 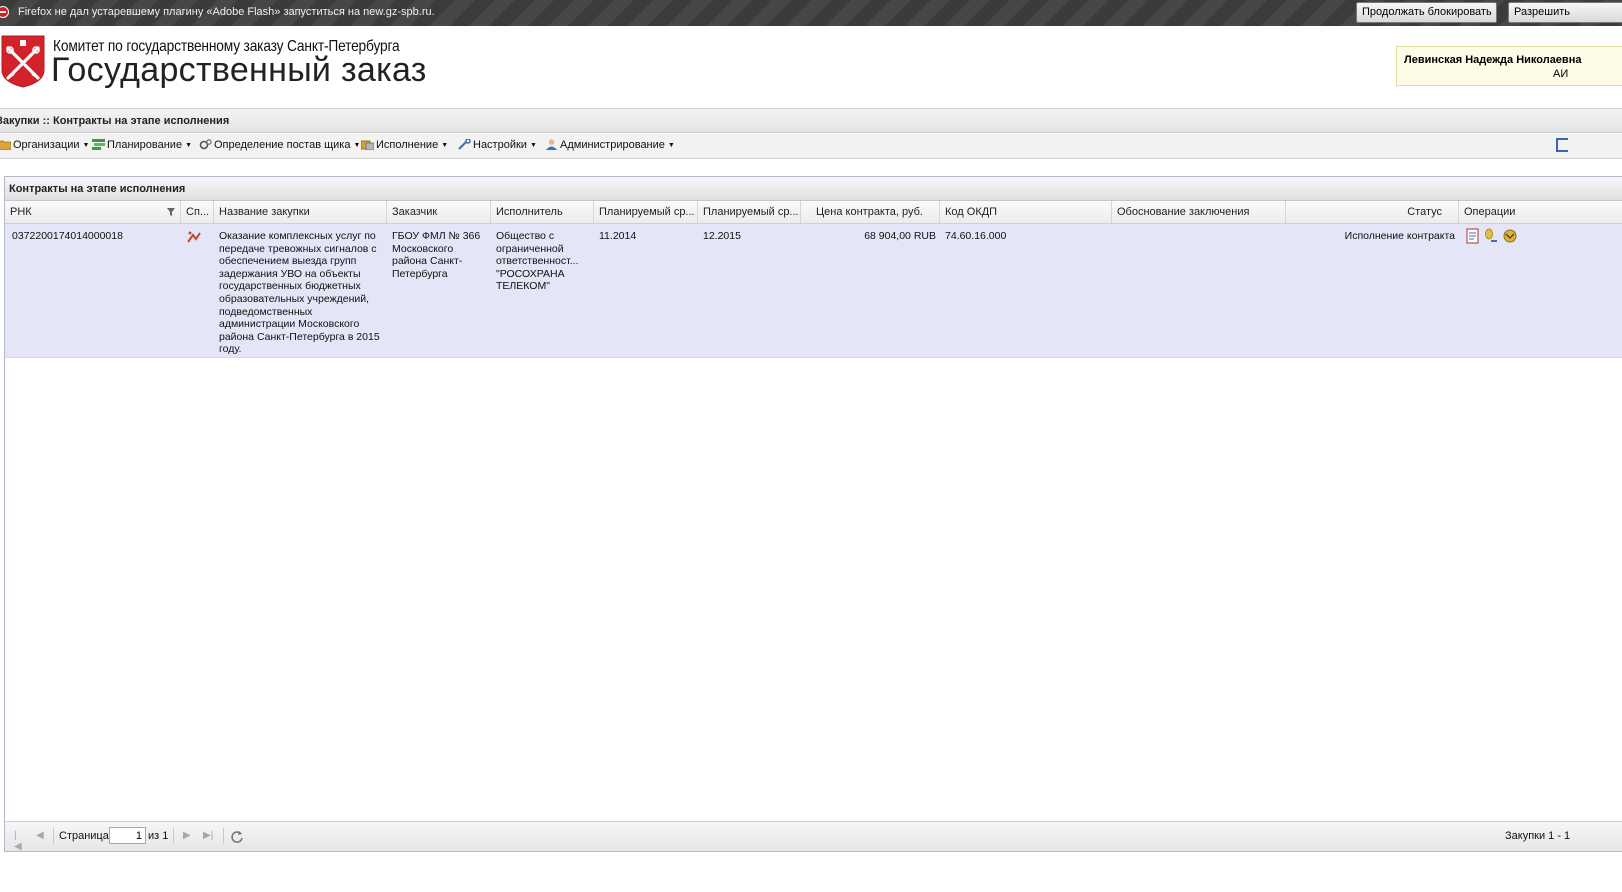 What do you see at coordinates (1399, 236) in the screenshot?
I see `cell-status: Исполнение контракта` at bounding box center [1399, 236].